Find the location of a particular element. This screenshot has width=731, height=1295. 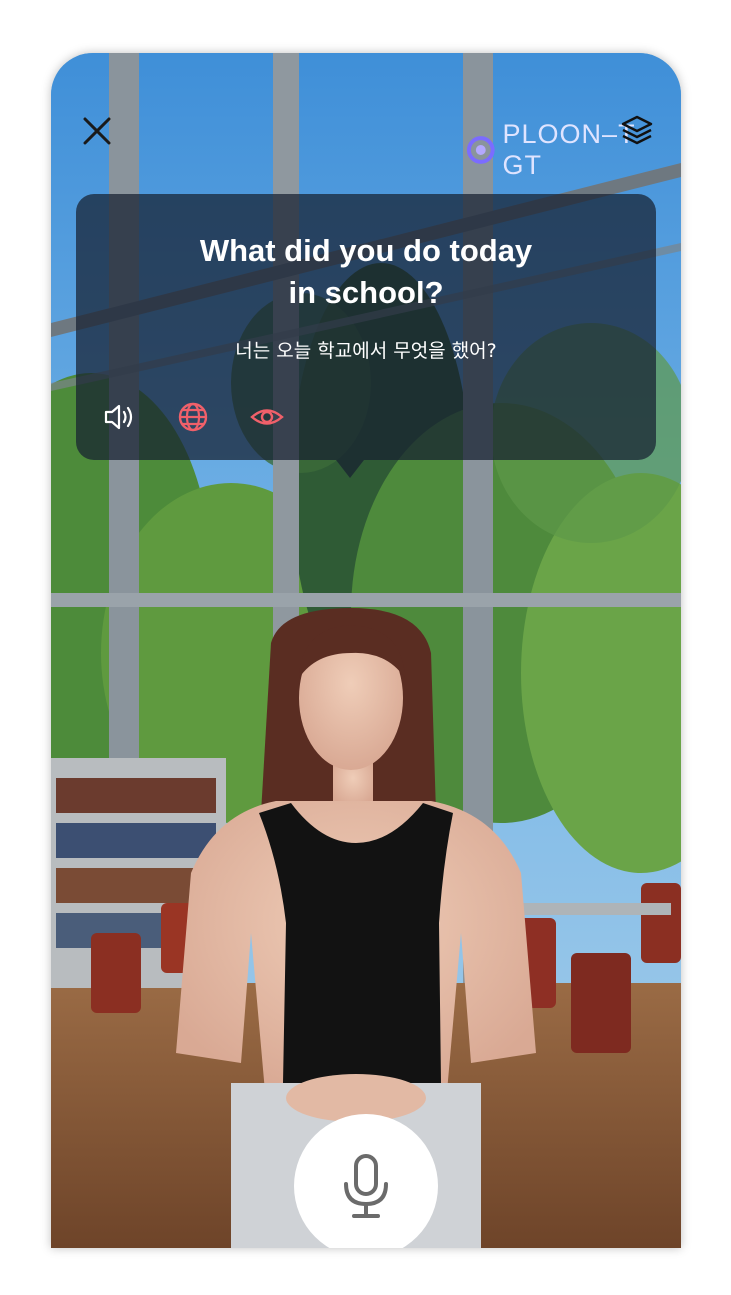

logo-mark-icon is located at coordinates (480, 150).